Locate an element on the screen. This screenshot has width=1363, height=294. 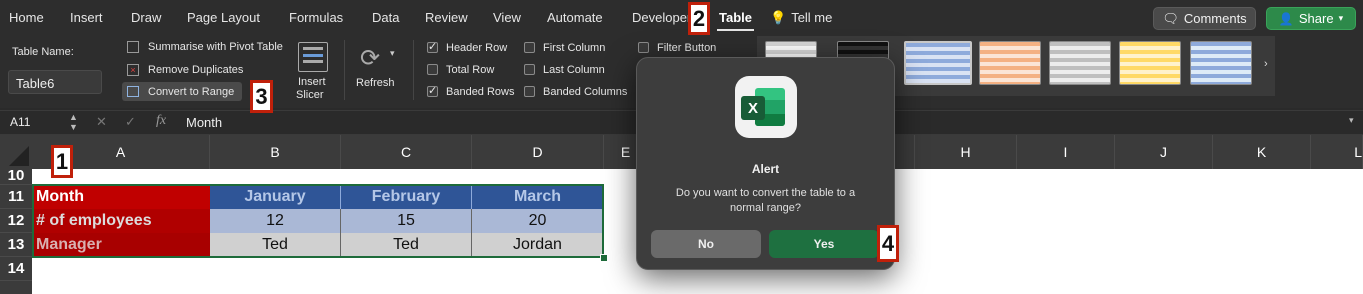
menu-page-layout: Page Layout is located at coordinates (223, 17).